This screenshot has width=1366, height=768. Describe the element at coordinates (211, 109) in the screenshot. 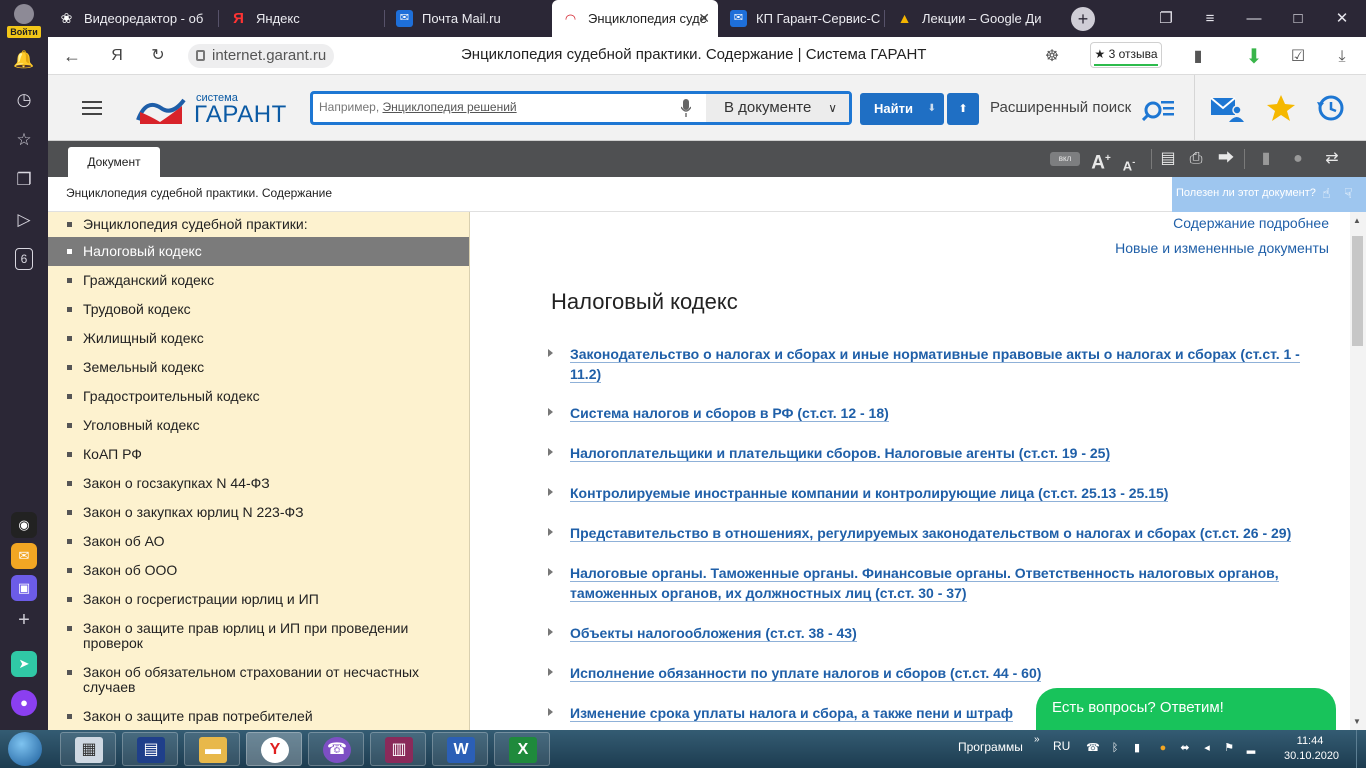

I see `garant-logo: система ГАРАНТ` at that location.